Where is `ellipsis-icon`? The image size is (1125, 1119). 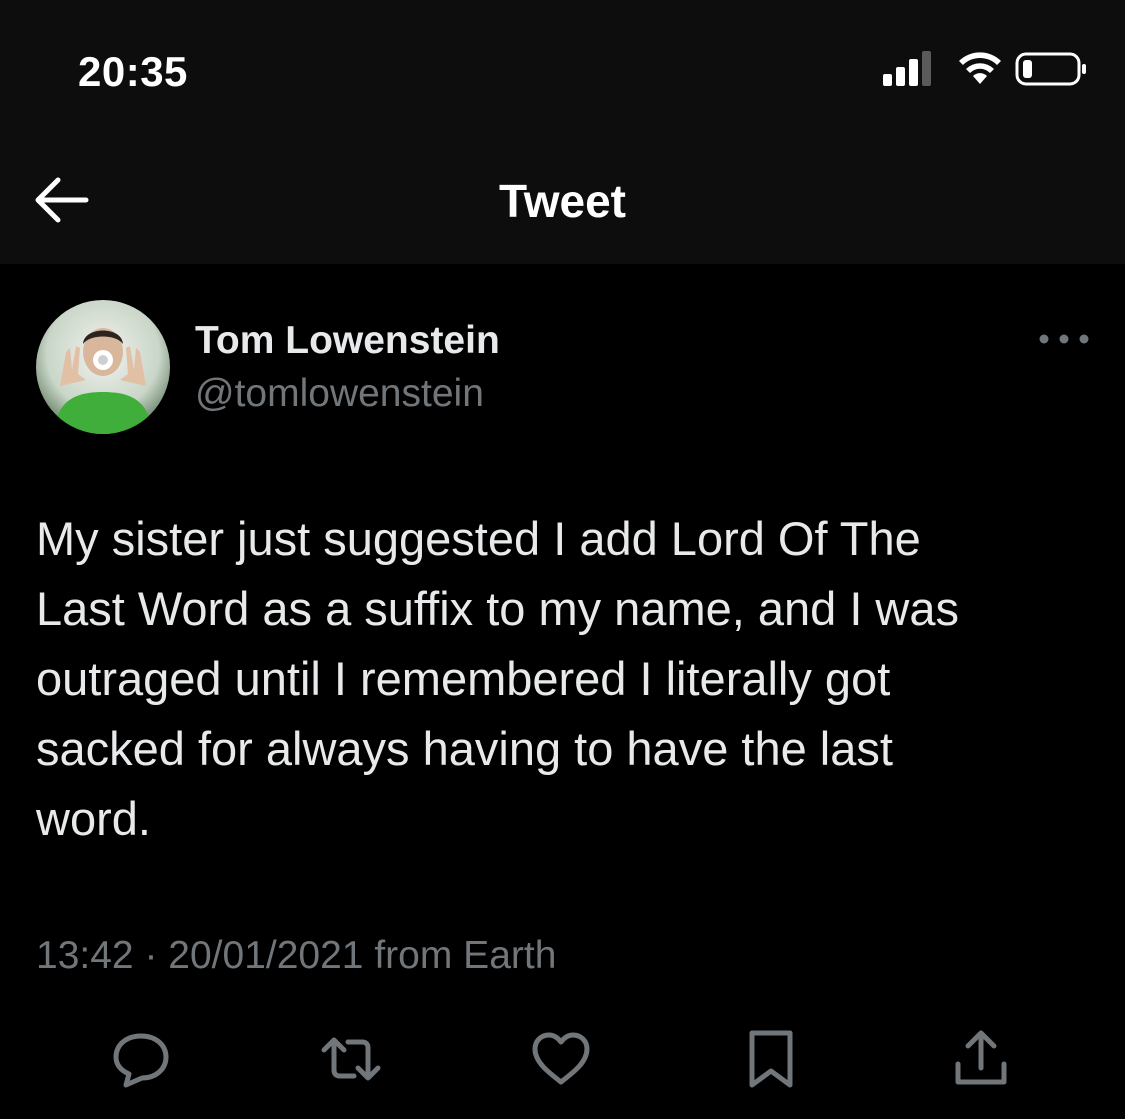
ellipsis-icon is located at coordinates (1064, 339).